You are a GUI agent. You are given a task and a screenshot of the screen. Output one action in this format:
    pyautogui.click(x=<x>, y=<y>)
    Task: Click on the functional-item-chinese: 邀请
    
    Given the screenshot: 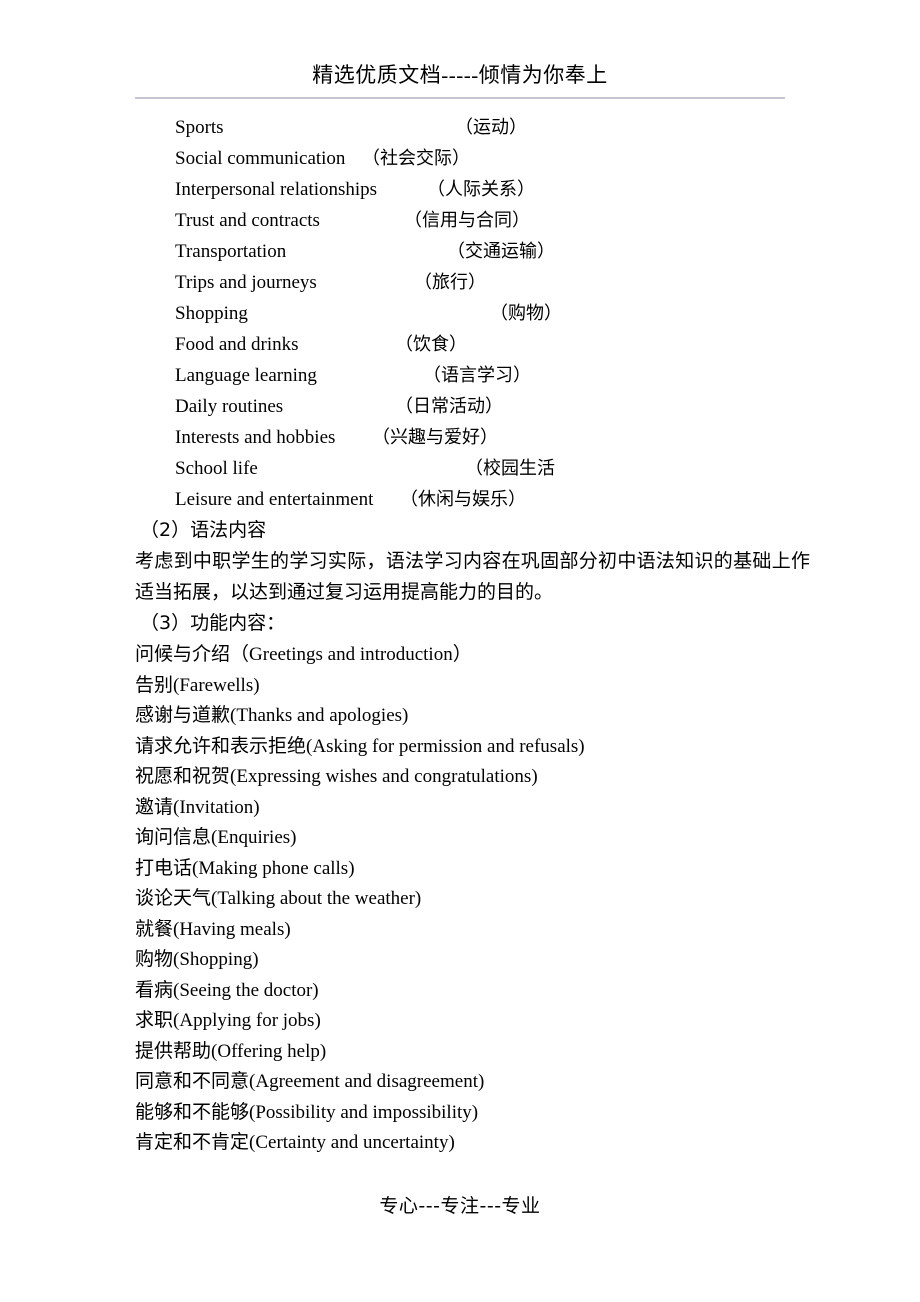 What is the action you would take?
    pyautogui.click(x=154, y=806)
    